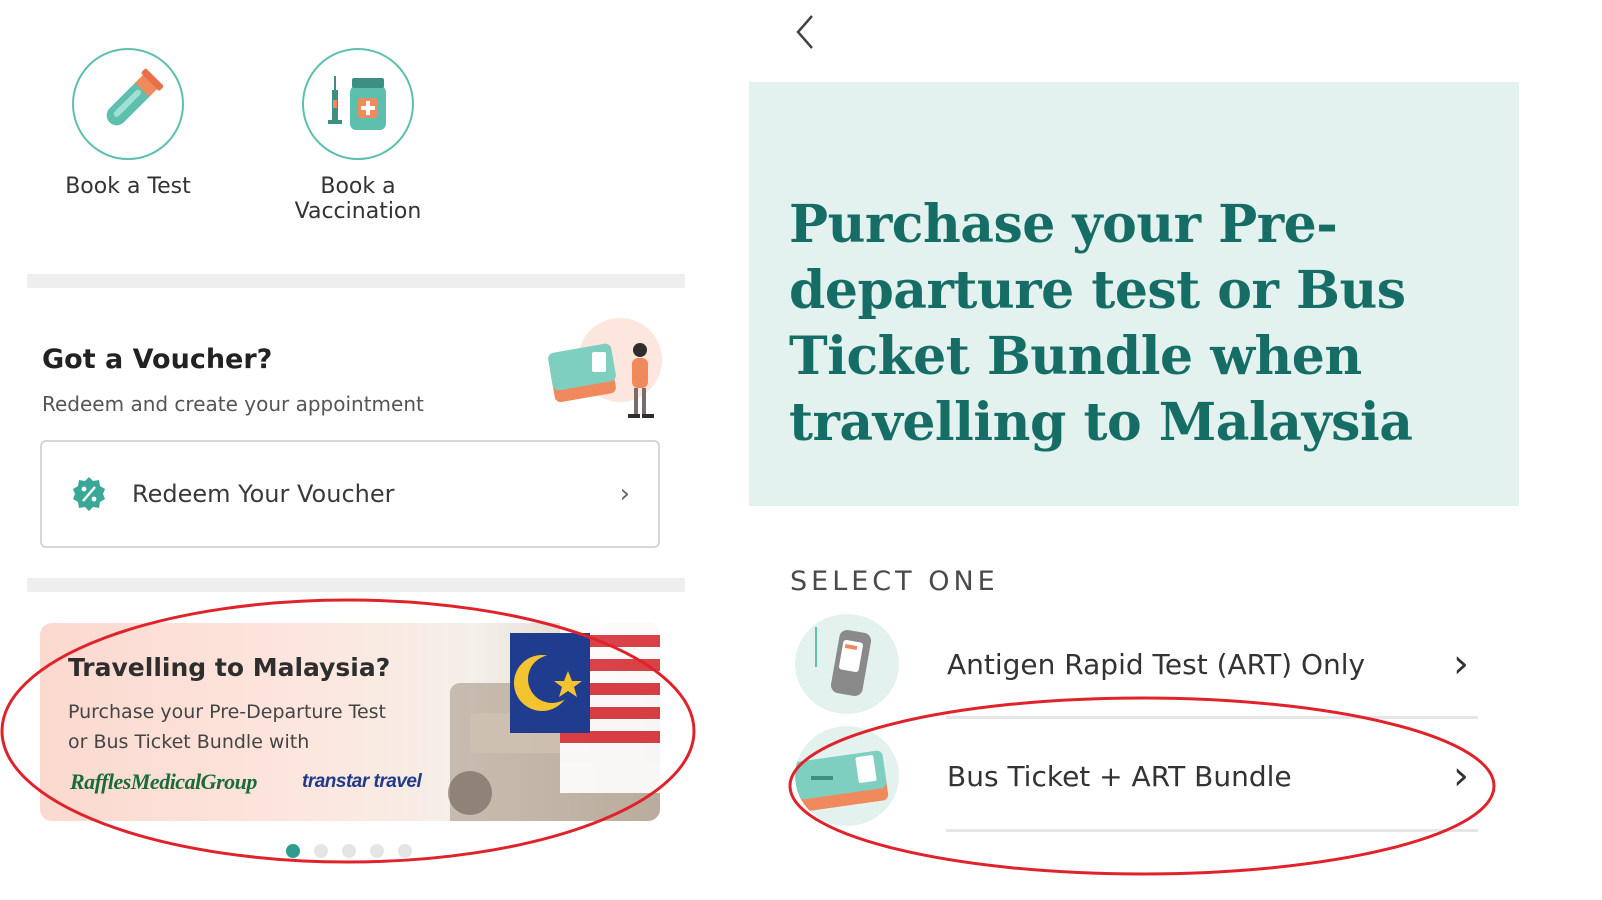 The width and height of the screenshot is (1602, 900). Describe the element at coordinates (894, 581) in the screenshot. I see `select-one-label: SELECT ONE` at that location.